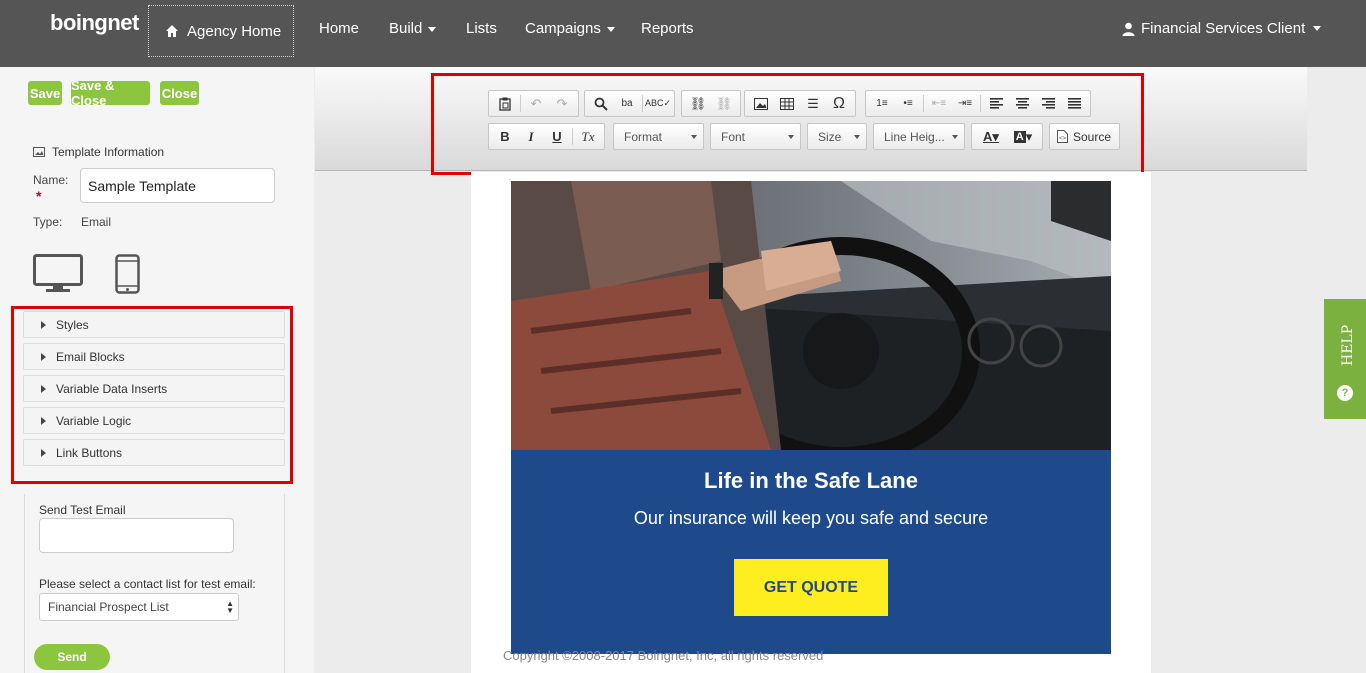 This screenshot has width=1366, height=673. Describe the element at coordinates (339, 28) in the screenshot. I see `nav-home: Home` at that location.